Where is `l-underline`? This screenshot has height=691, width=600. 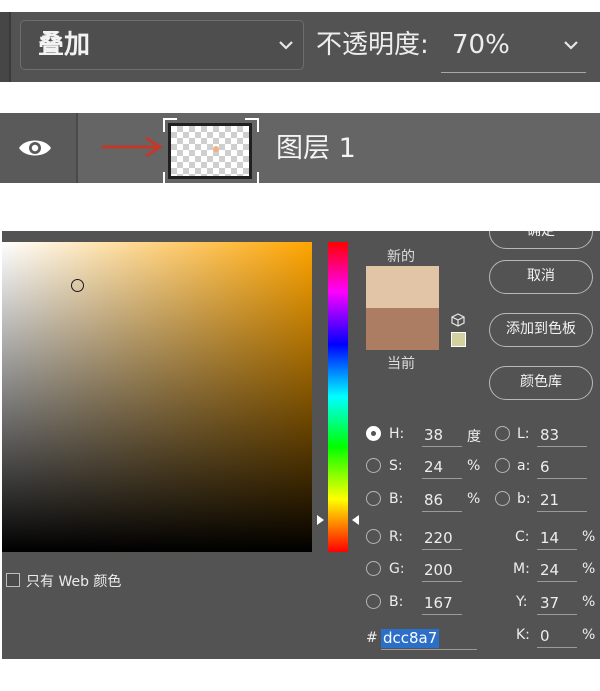
l-underline is located at coordinates (562, 446).